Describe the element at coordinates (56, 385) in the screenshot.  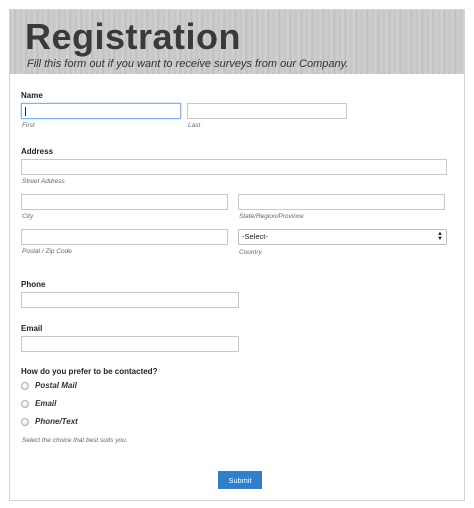
I see `radio-label: Postal Mail` at that location.